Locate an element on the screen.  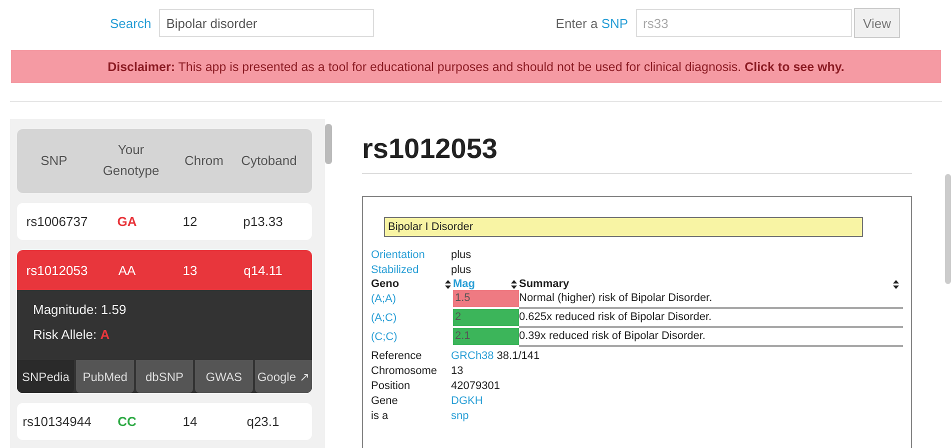
link-tab: SNPedia is located at coordinates (45, 376).